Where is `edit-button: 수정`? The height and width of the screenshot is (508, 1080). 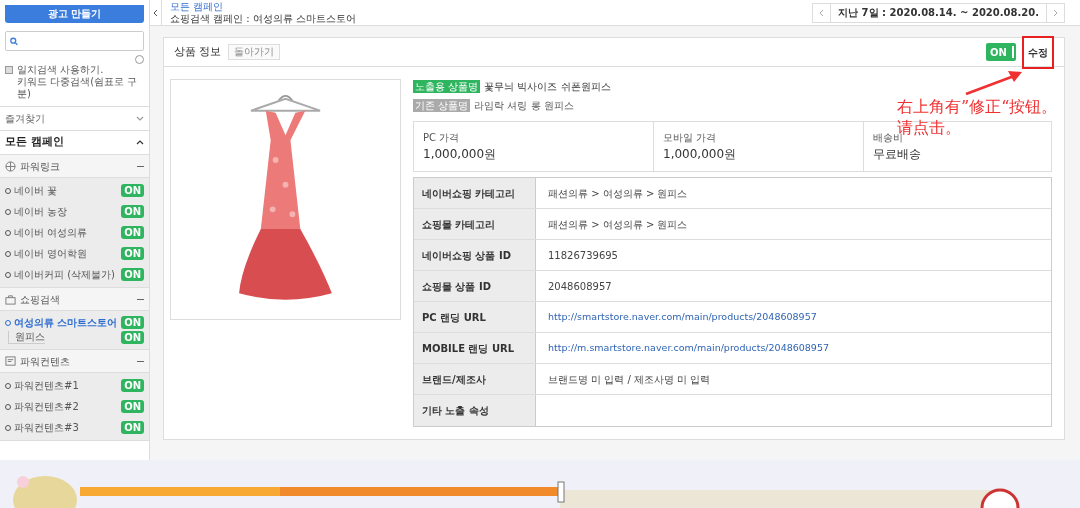 edit-button: 수정 is located at coordinates (1038, 52).